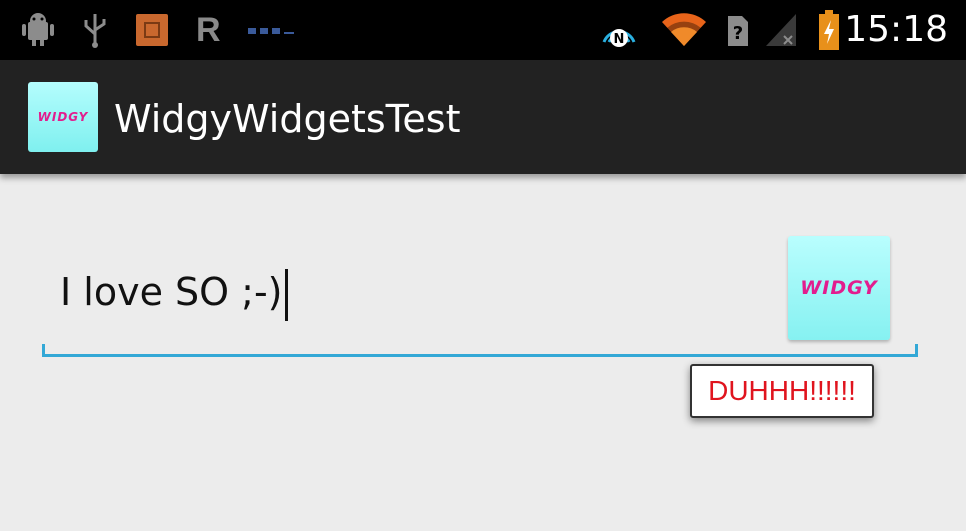 The image size is (966, 531). I want to click on app-icon: WIDGY, so click(63, 117).